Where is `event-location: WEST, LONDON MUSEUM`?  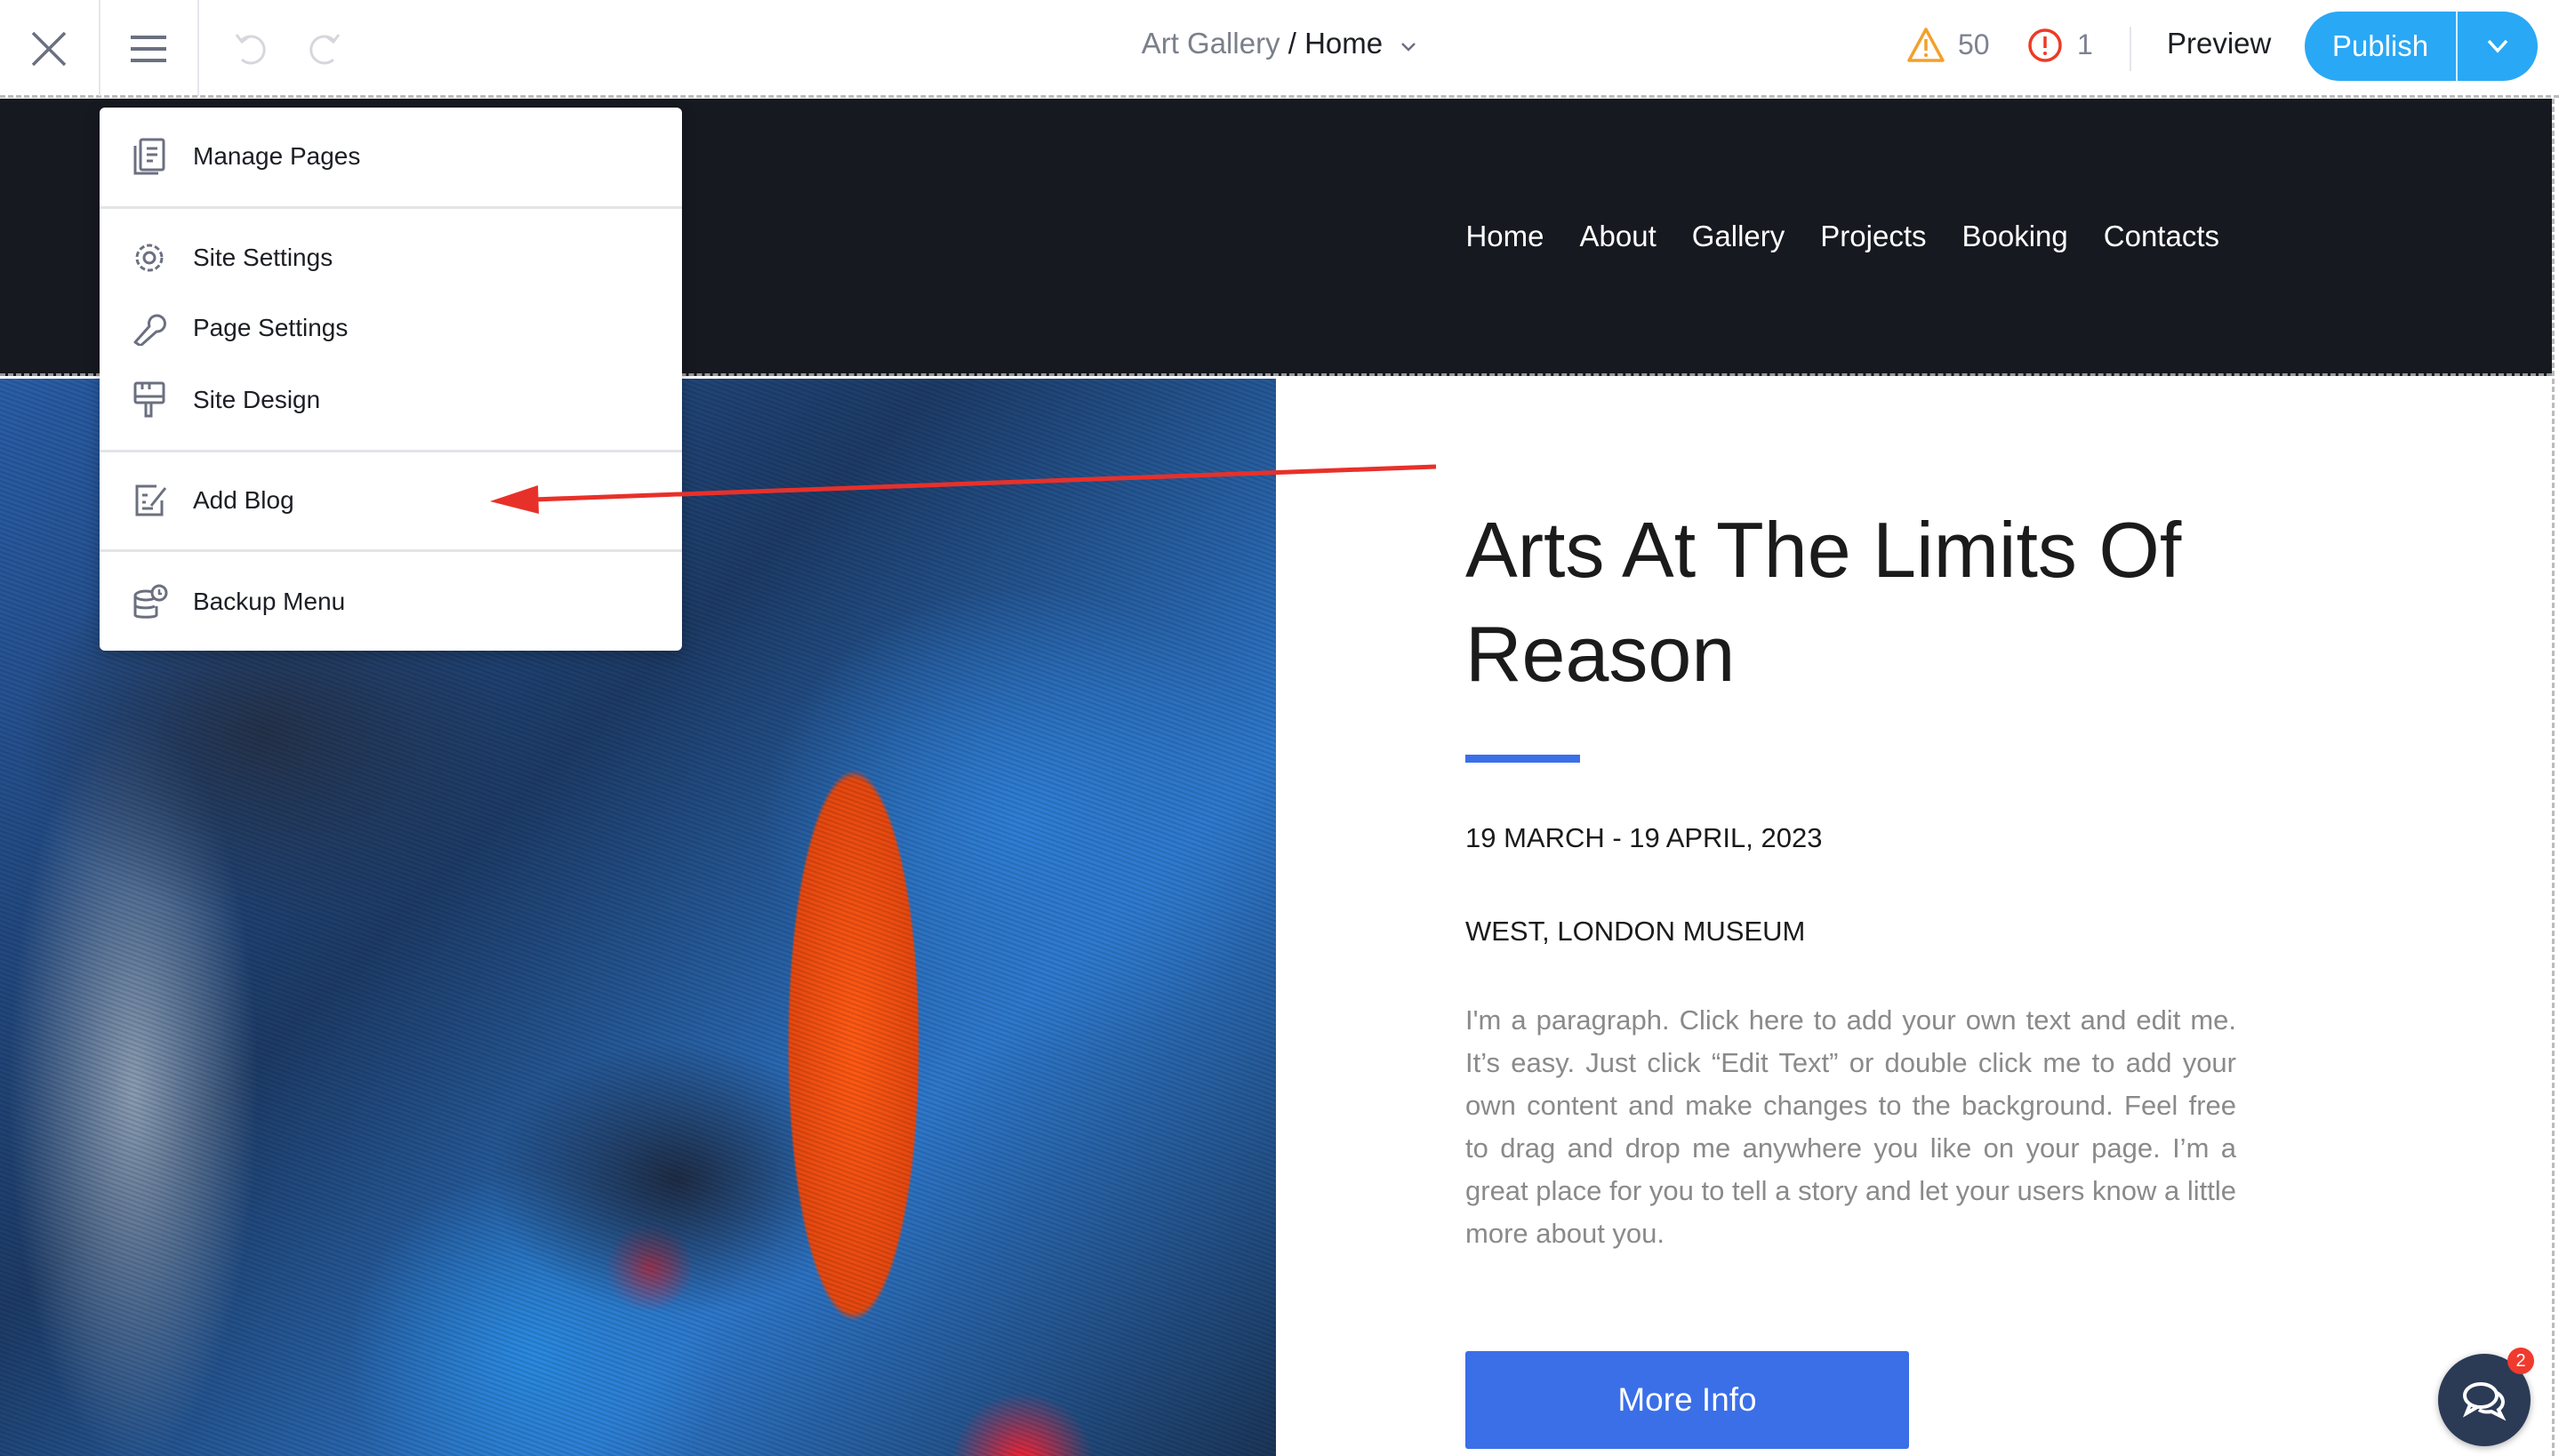 event-location: WEST, LONDON MUSEUM is located at coordinates (1635, 932).